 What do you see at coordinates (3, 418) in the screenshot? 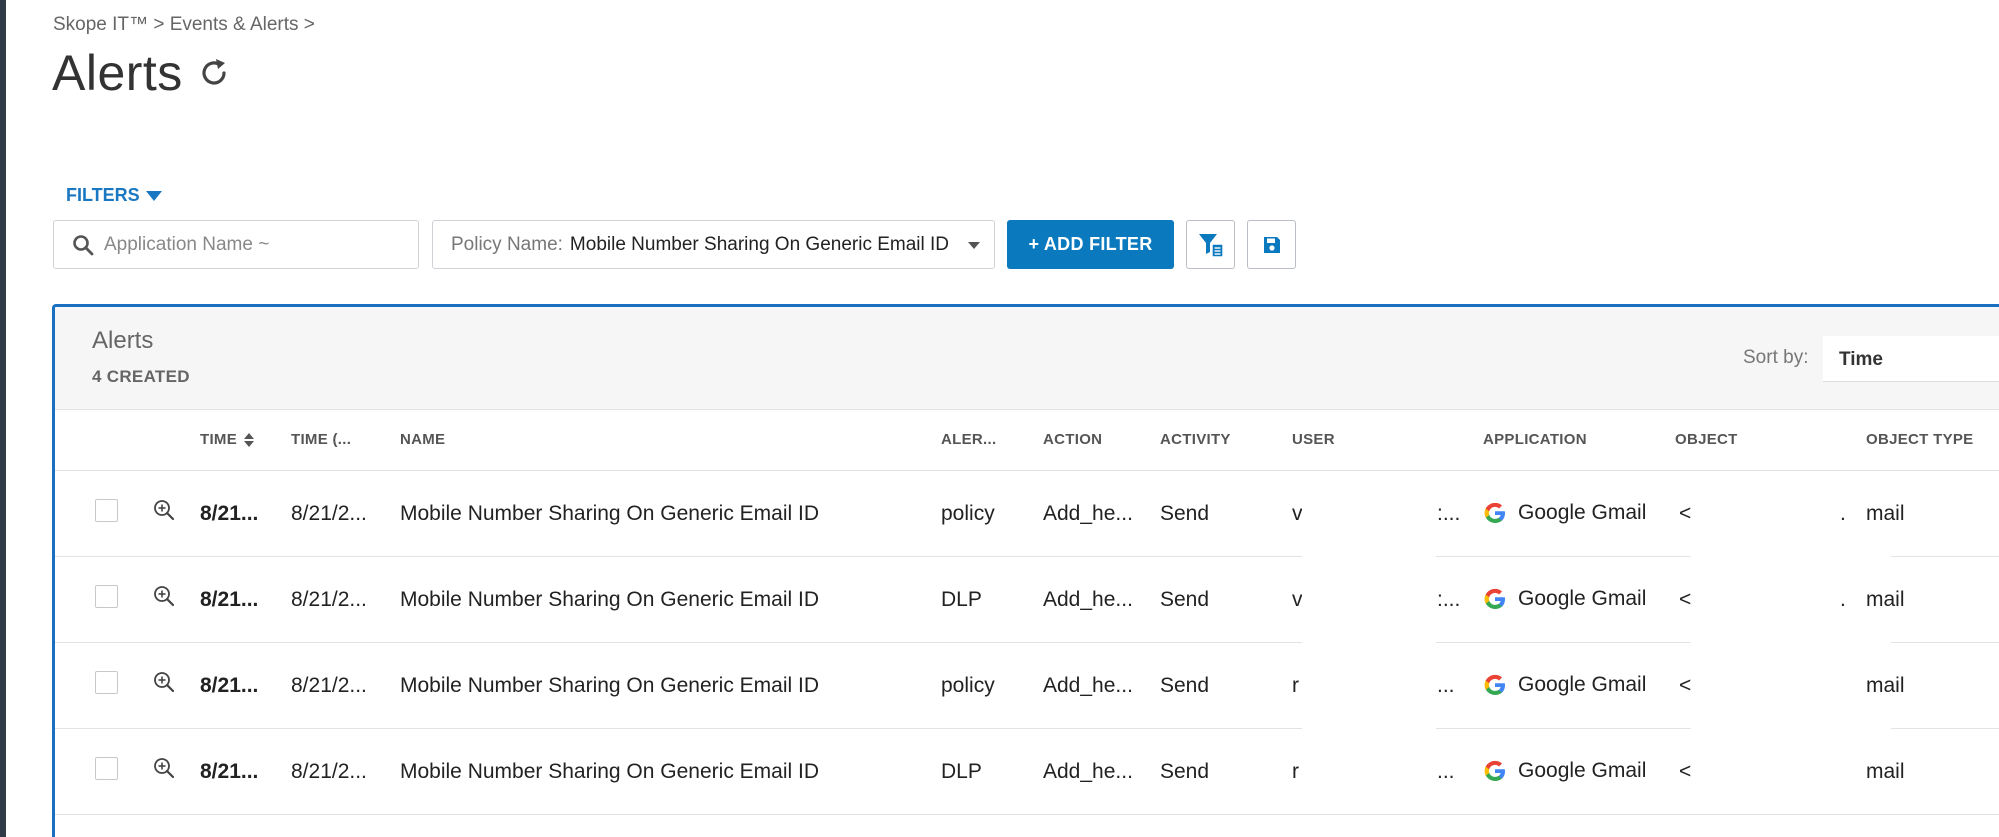
I see `left-edge-bar` at bounding box center [3, 418].